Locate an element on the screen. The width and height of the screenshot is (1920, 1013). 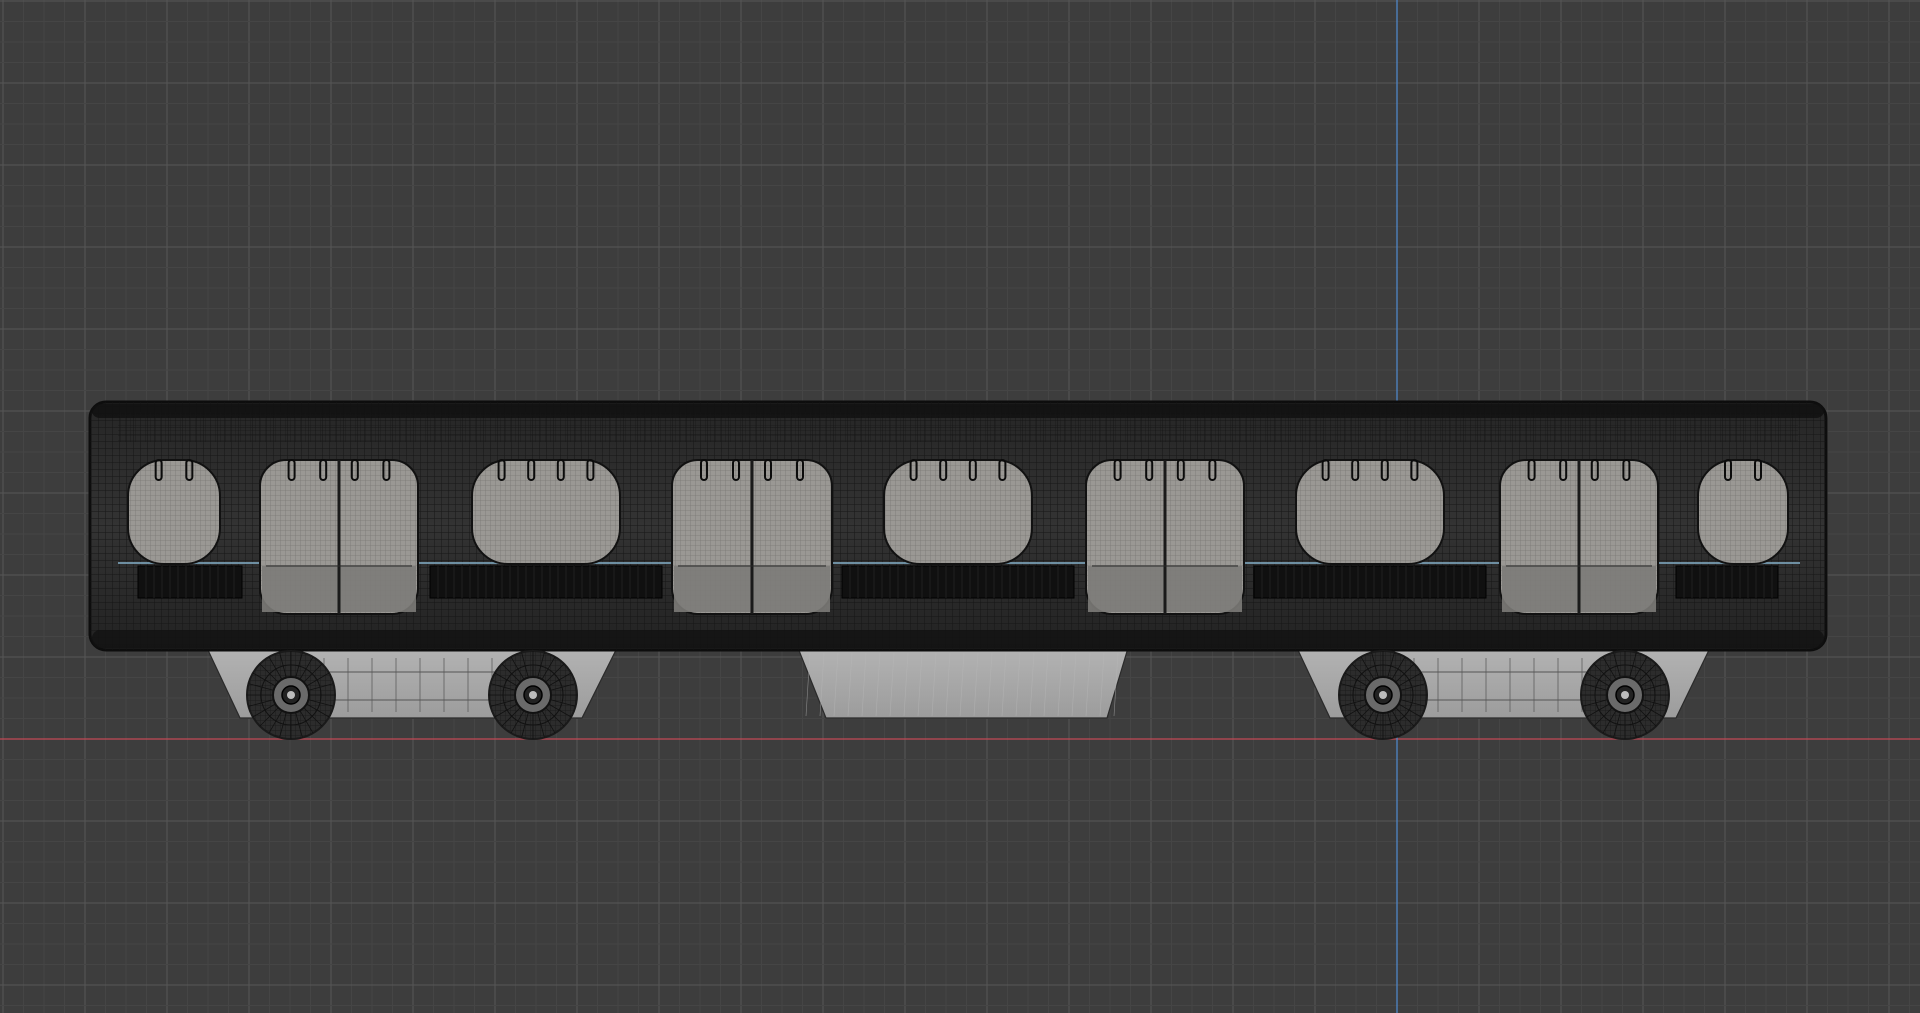
center-tank is located at coordinates (963, 683).